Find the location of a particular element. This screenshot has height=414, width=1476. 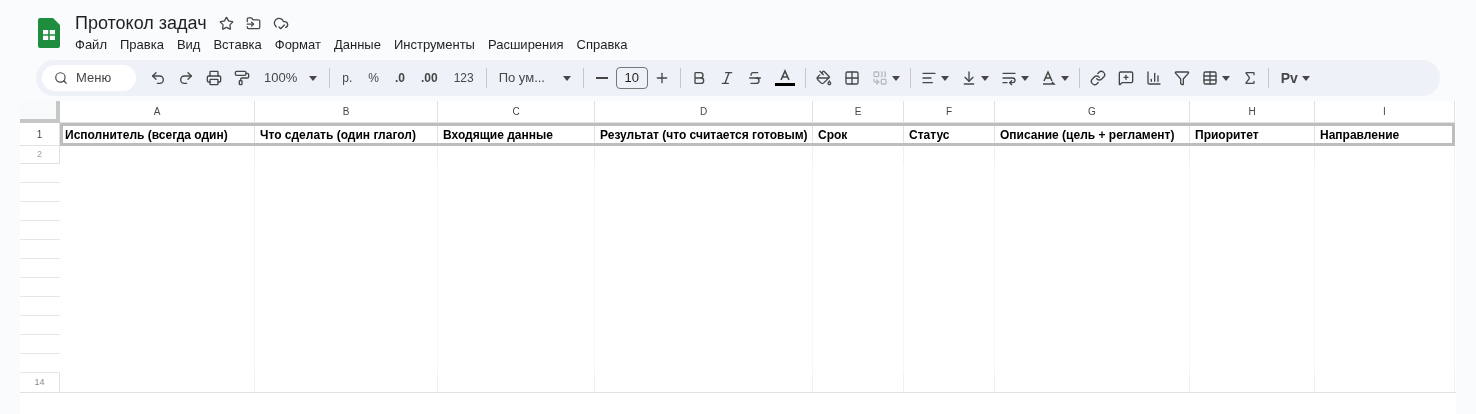

number-format-button: 123 is located at coordinates (463, 78).